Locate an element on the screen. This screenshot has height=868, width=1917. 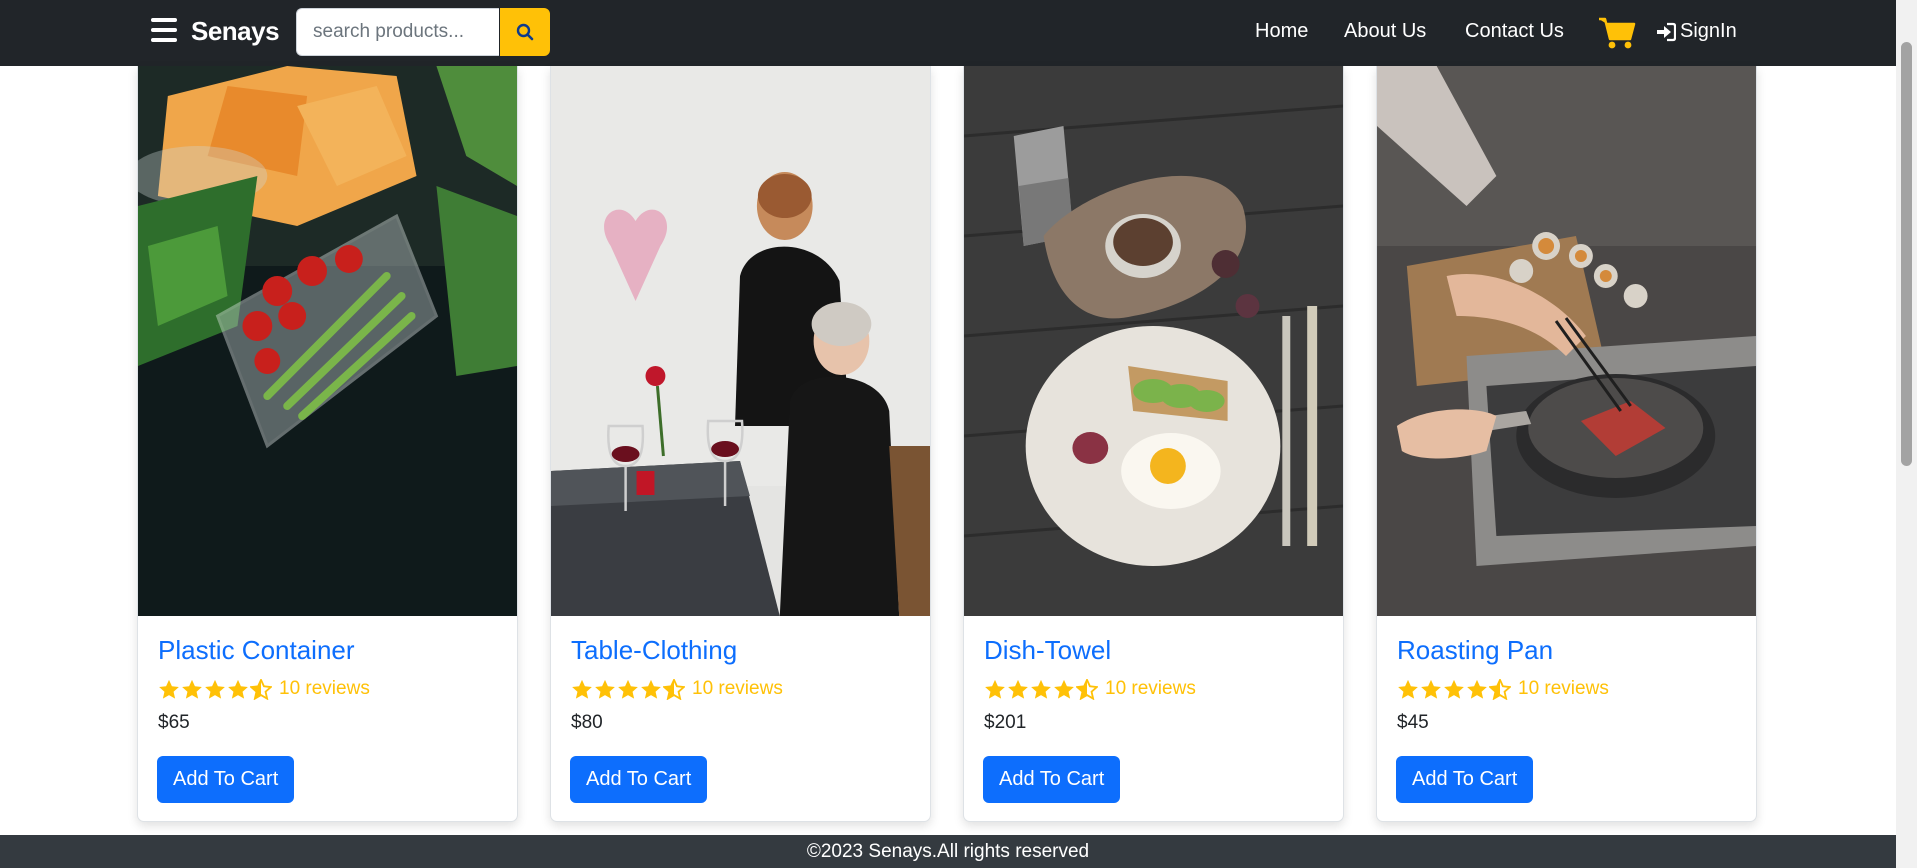
shopping-cart-icon is located at coordinates (1617, 33).